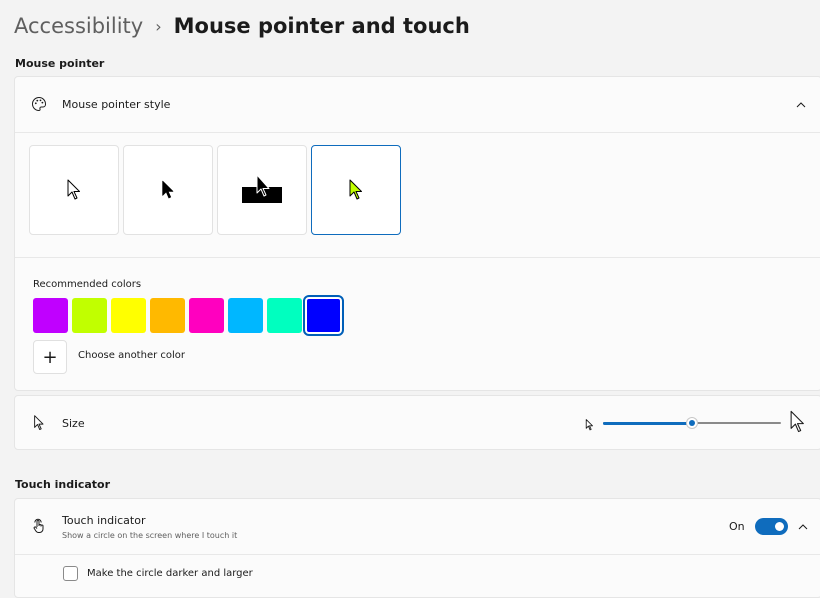 The height and width of the screenshot is (598, 820). What do you see at coordinates (797, 424) in the screenshot?
I see `large-pointer-icon` at bounding box center [797, 424].